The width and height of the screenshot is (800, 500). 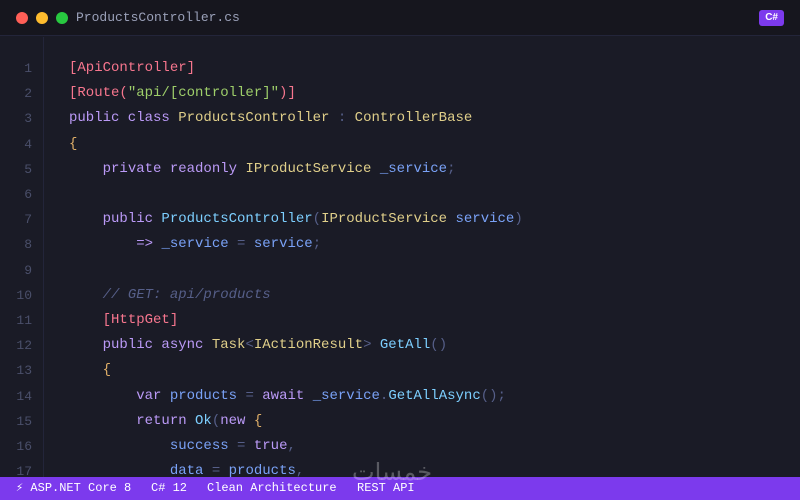 I want to click on minimize-window-button, so click(x=42, y=18).